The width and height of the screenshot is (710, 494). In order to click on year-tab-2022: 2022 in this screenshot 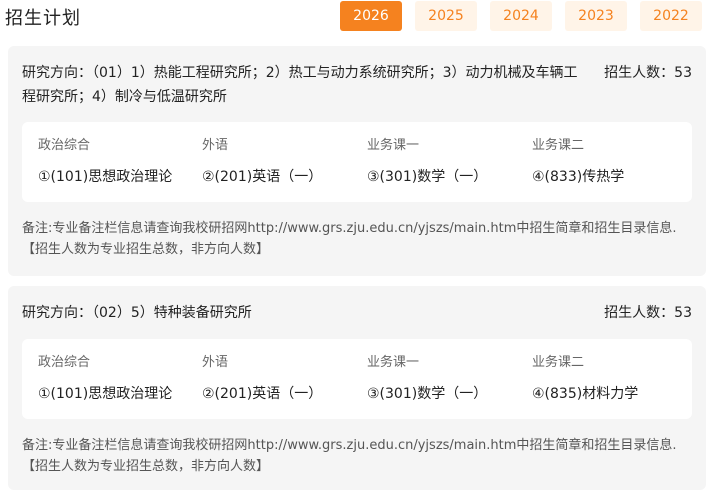, I will do `click(671, 16)`.